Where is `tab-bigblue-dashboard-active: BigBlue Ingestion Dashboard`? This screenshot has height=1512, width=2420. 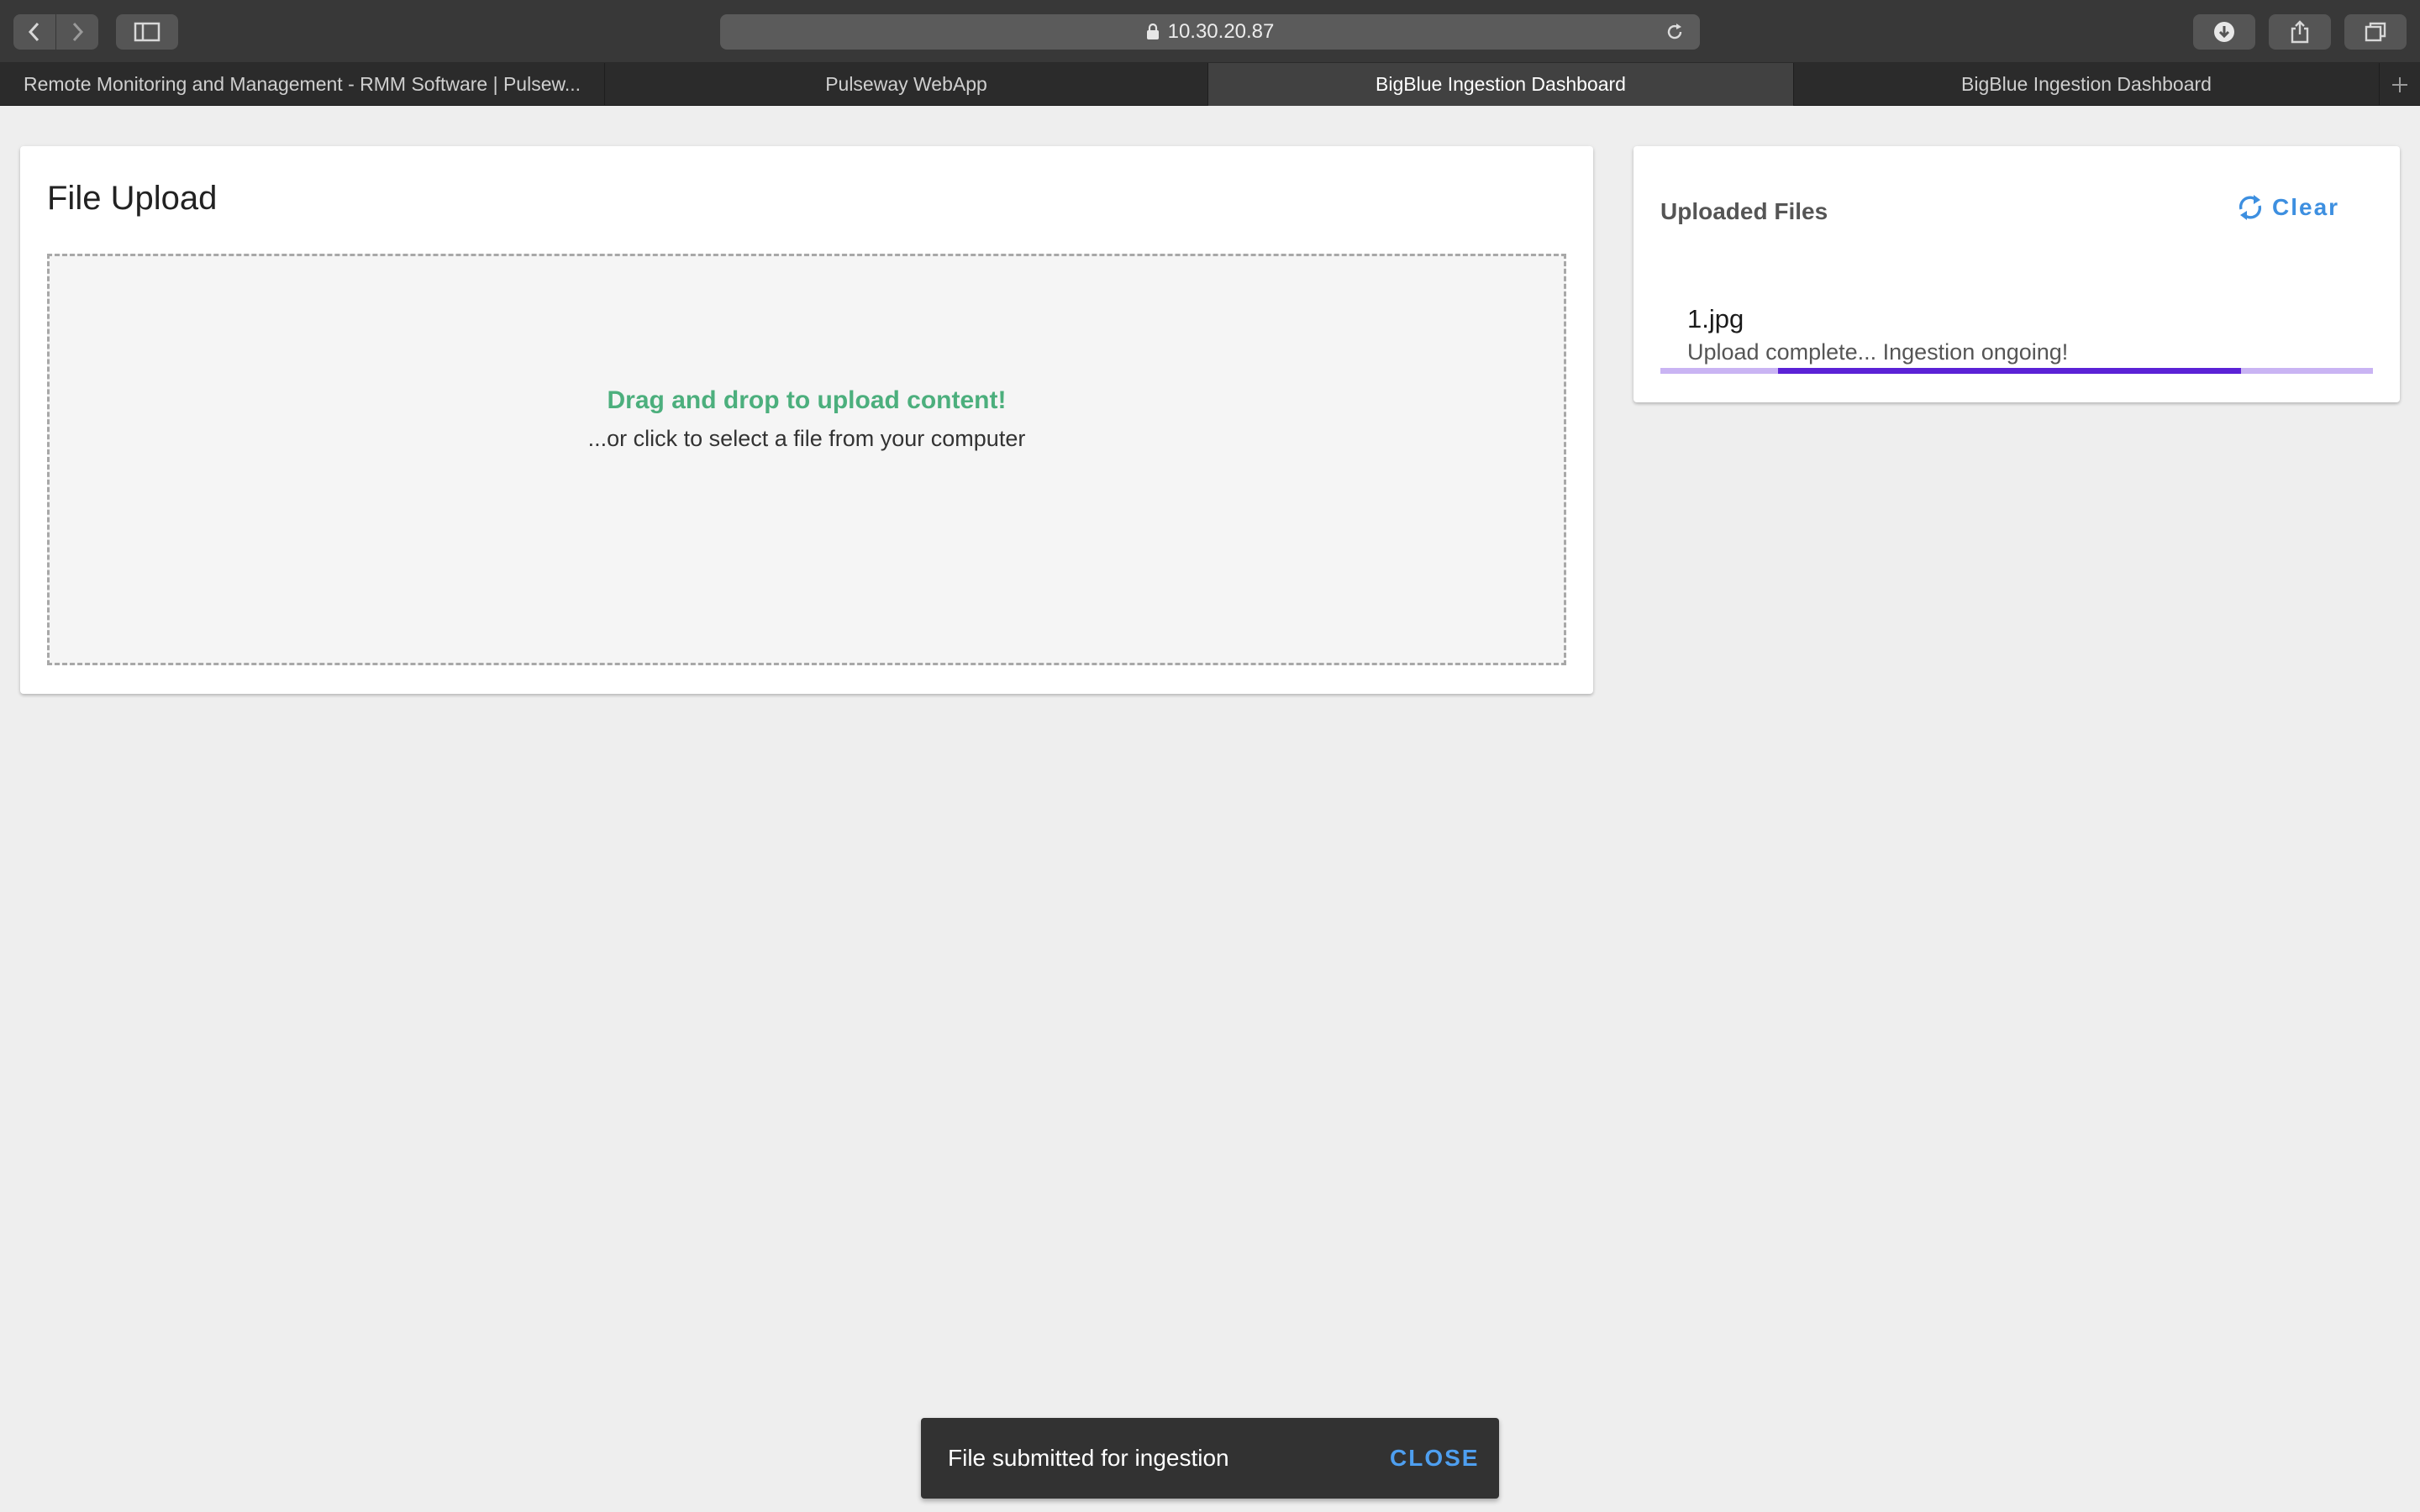 tab-bigblue-dashboard-active: BigBlue Ingestion Dashboard is located at coordinates (1501, 84).